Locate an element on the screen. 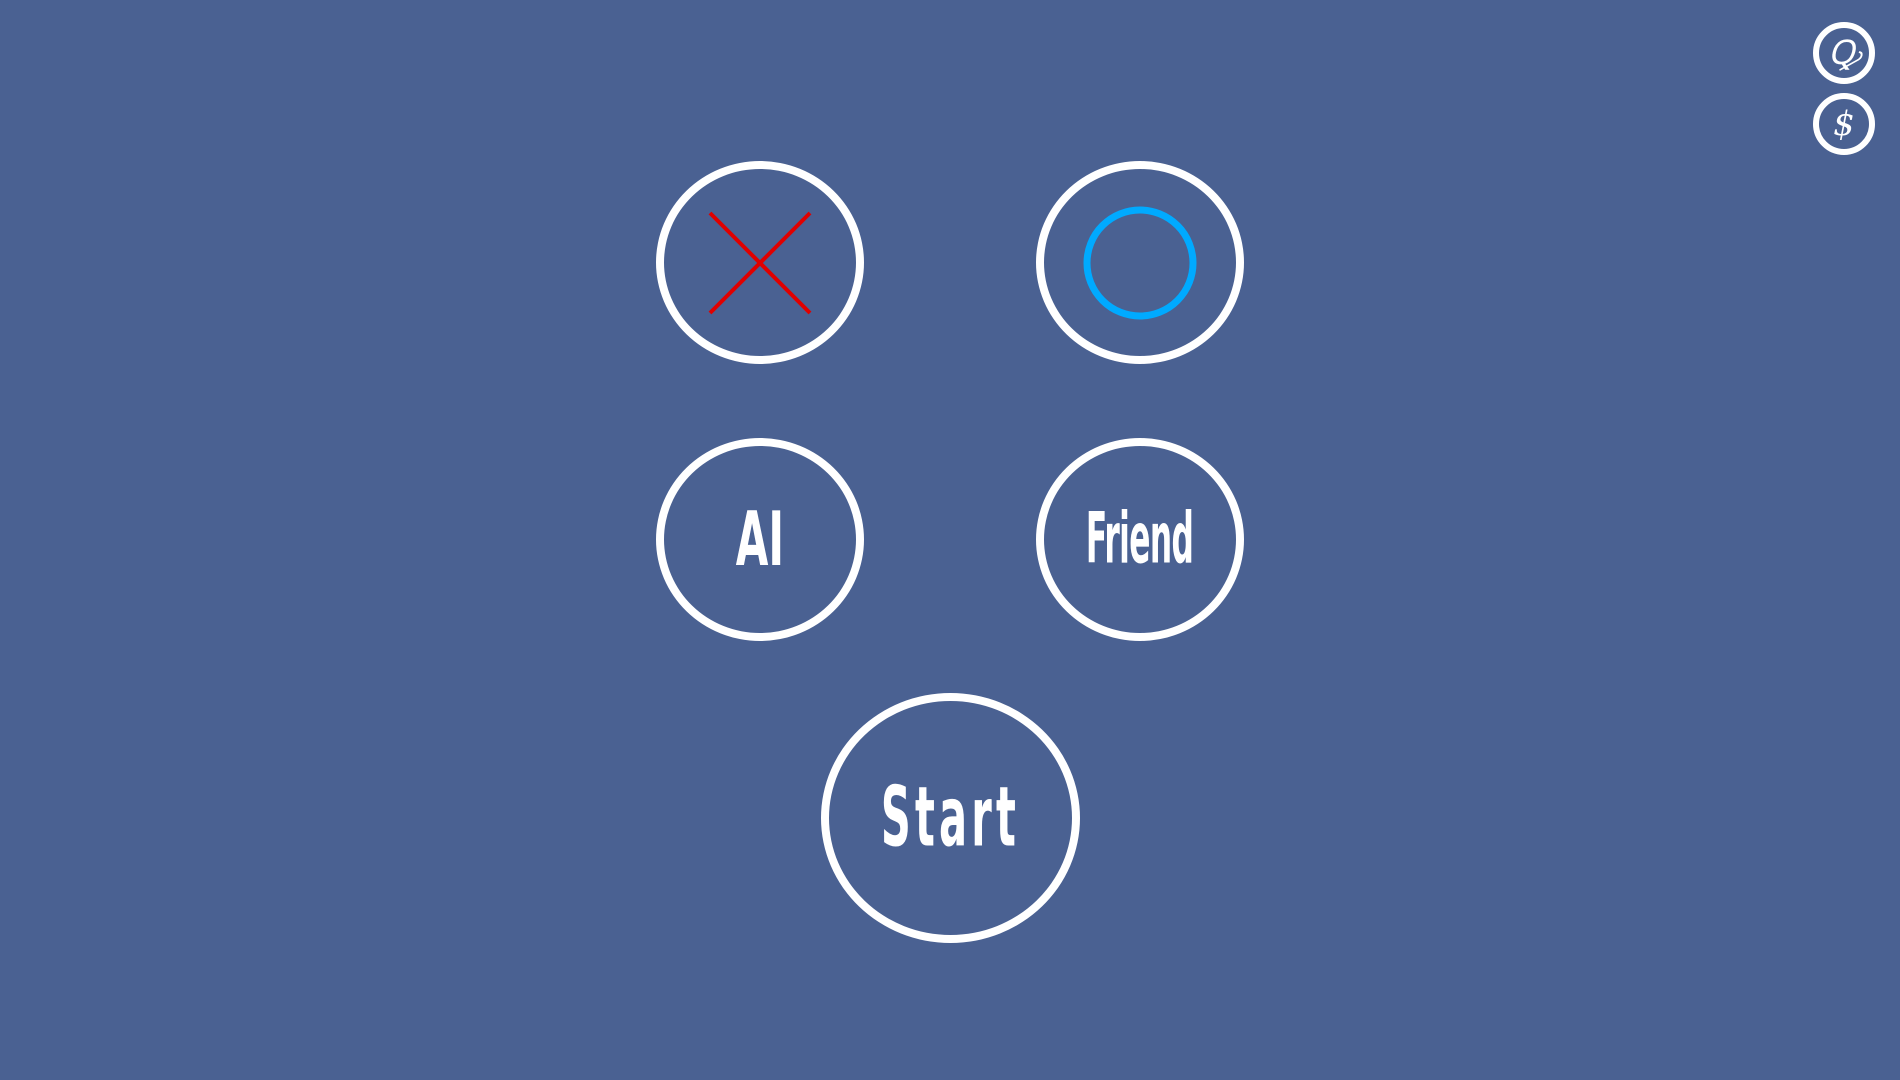 This screenshot has height=1080, width=1900. currency-dollar-icon: $ is located at coordinates (1844, 124).